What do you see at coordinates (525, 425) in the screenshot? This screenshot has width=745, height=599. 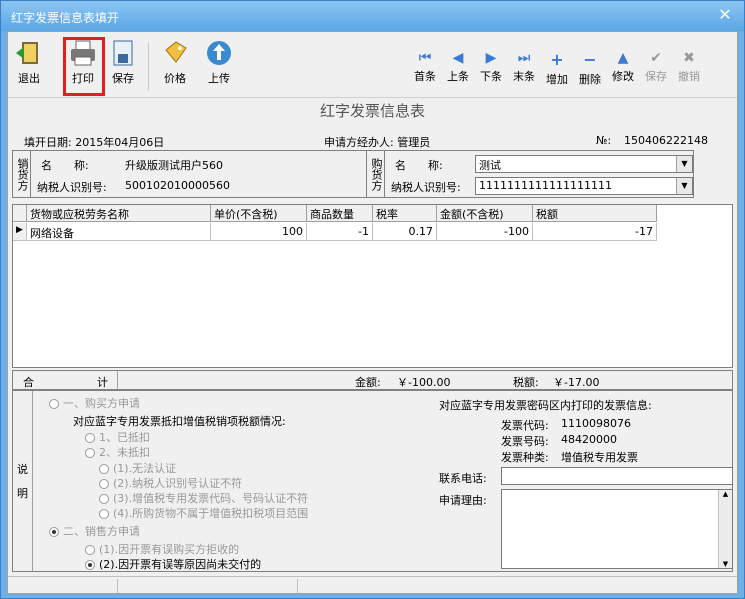 I see `code-label: 发票代码:` at bounding box center [525, 425].